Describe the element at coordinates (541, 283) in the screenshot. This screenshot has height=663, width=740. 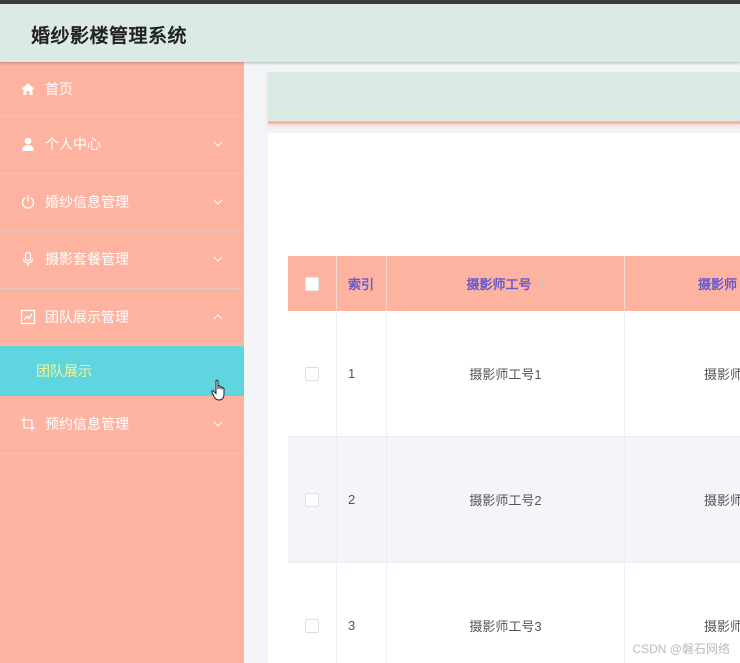
I see `sort-icon` at that location.